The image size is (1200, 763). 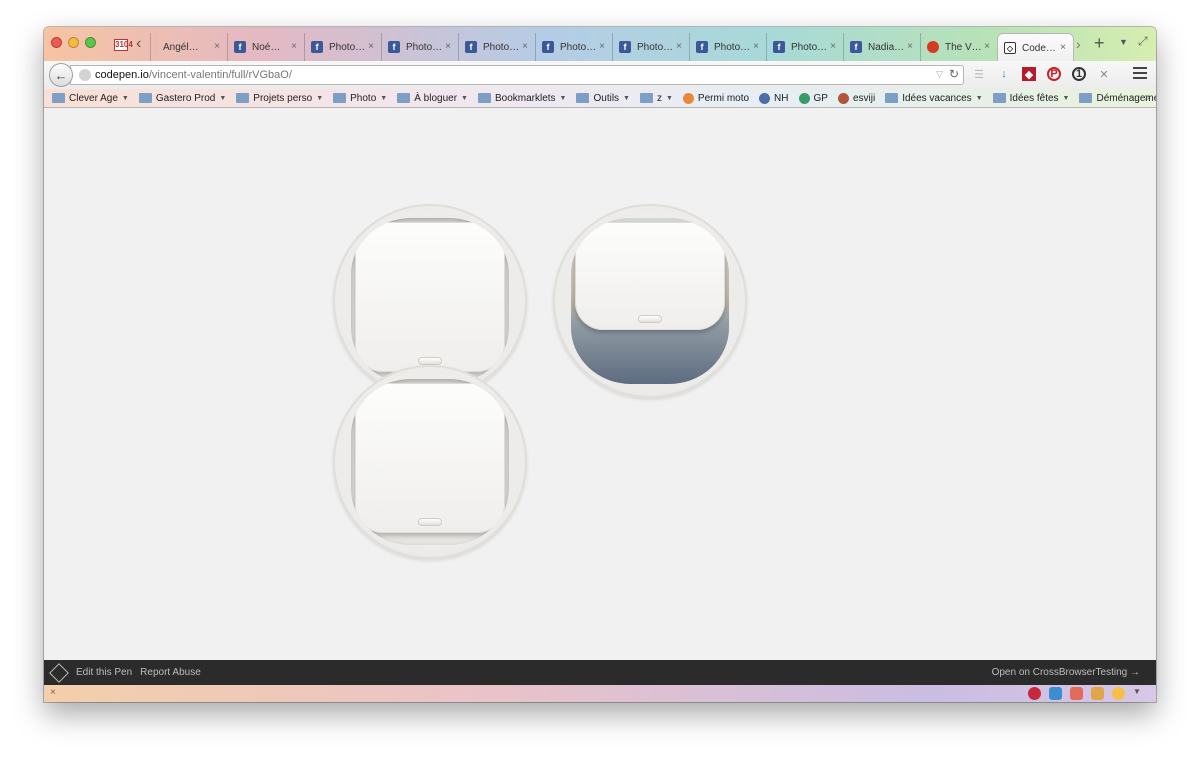 I want to click on extension-robot-icon, so click(x=1076, y=693).